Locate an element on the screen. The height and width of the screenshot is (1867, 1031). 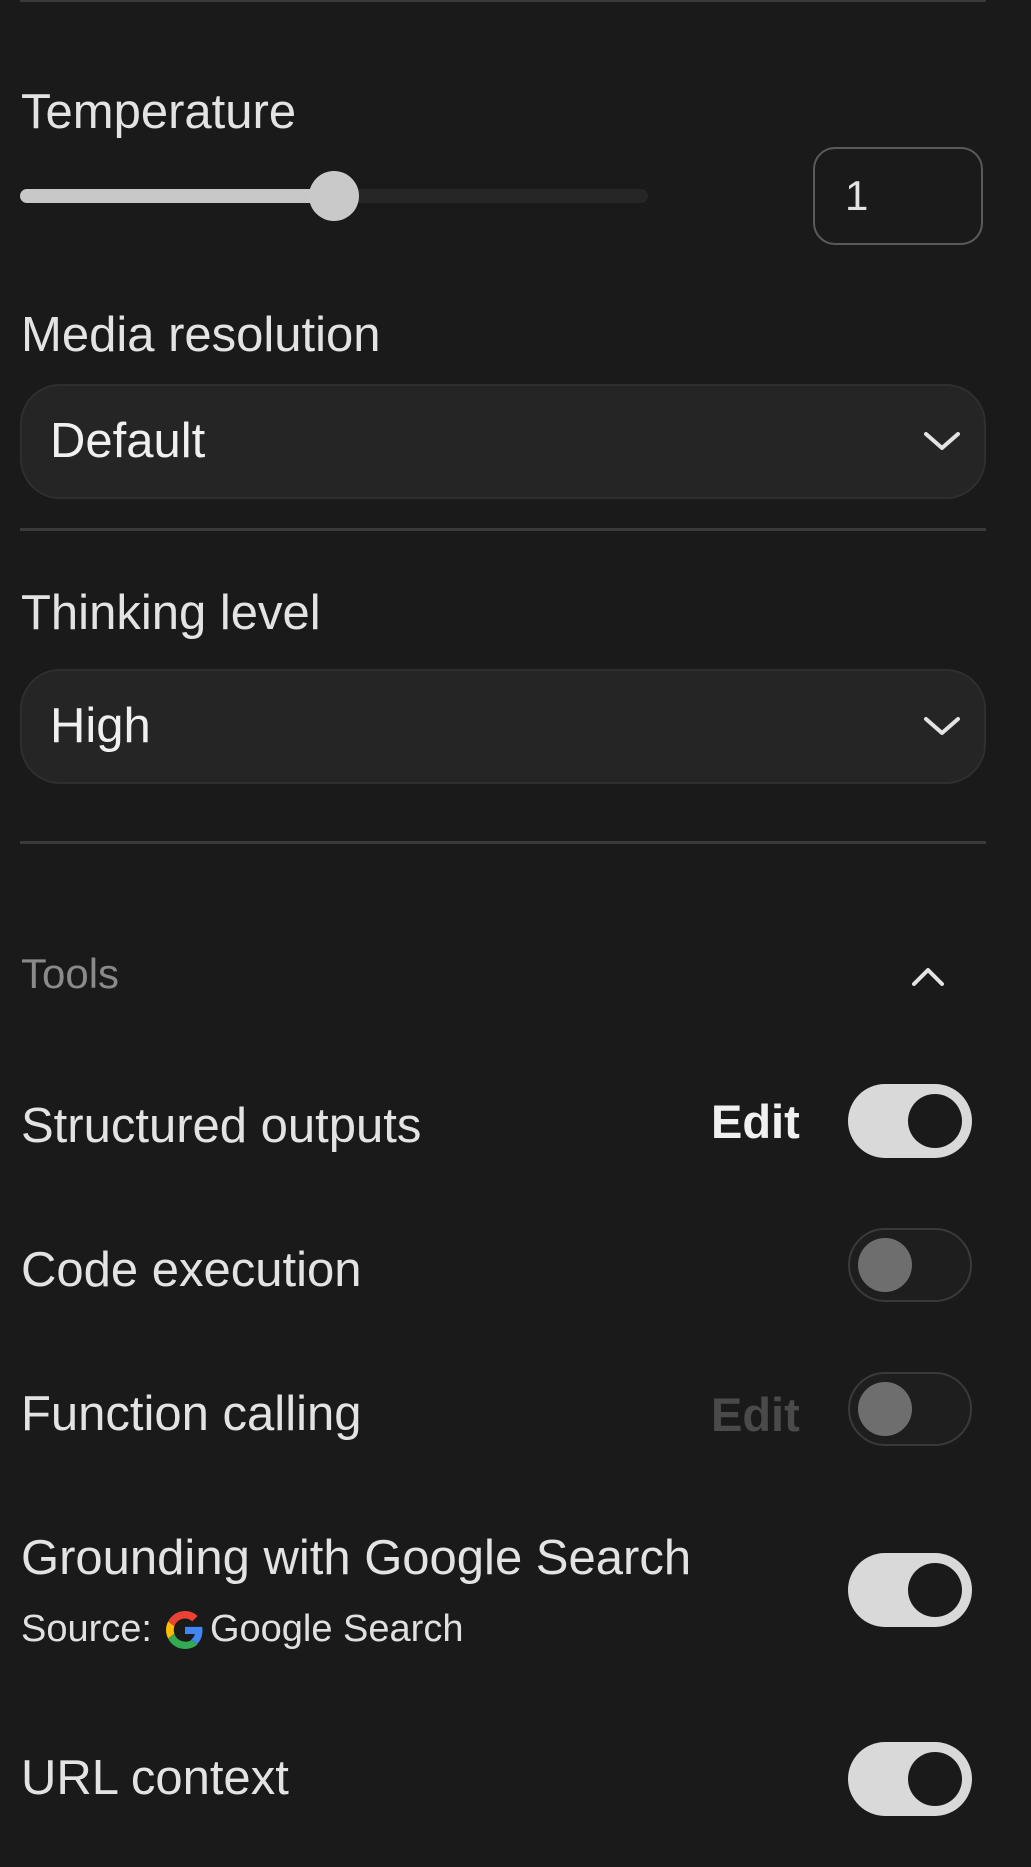
function-calling-edit-button: Edit is located at coordinates (755, 1414).